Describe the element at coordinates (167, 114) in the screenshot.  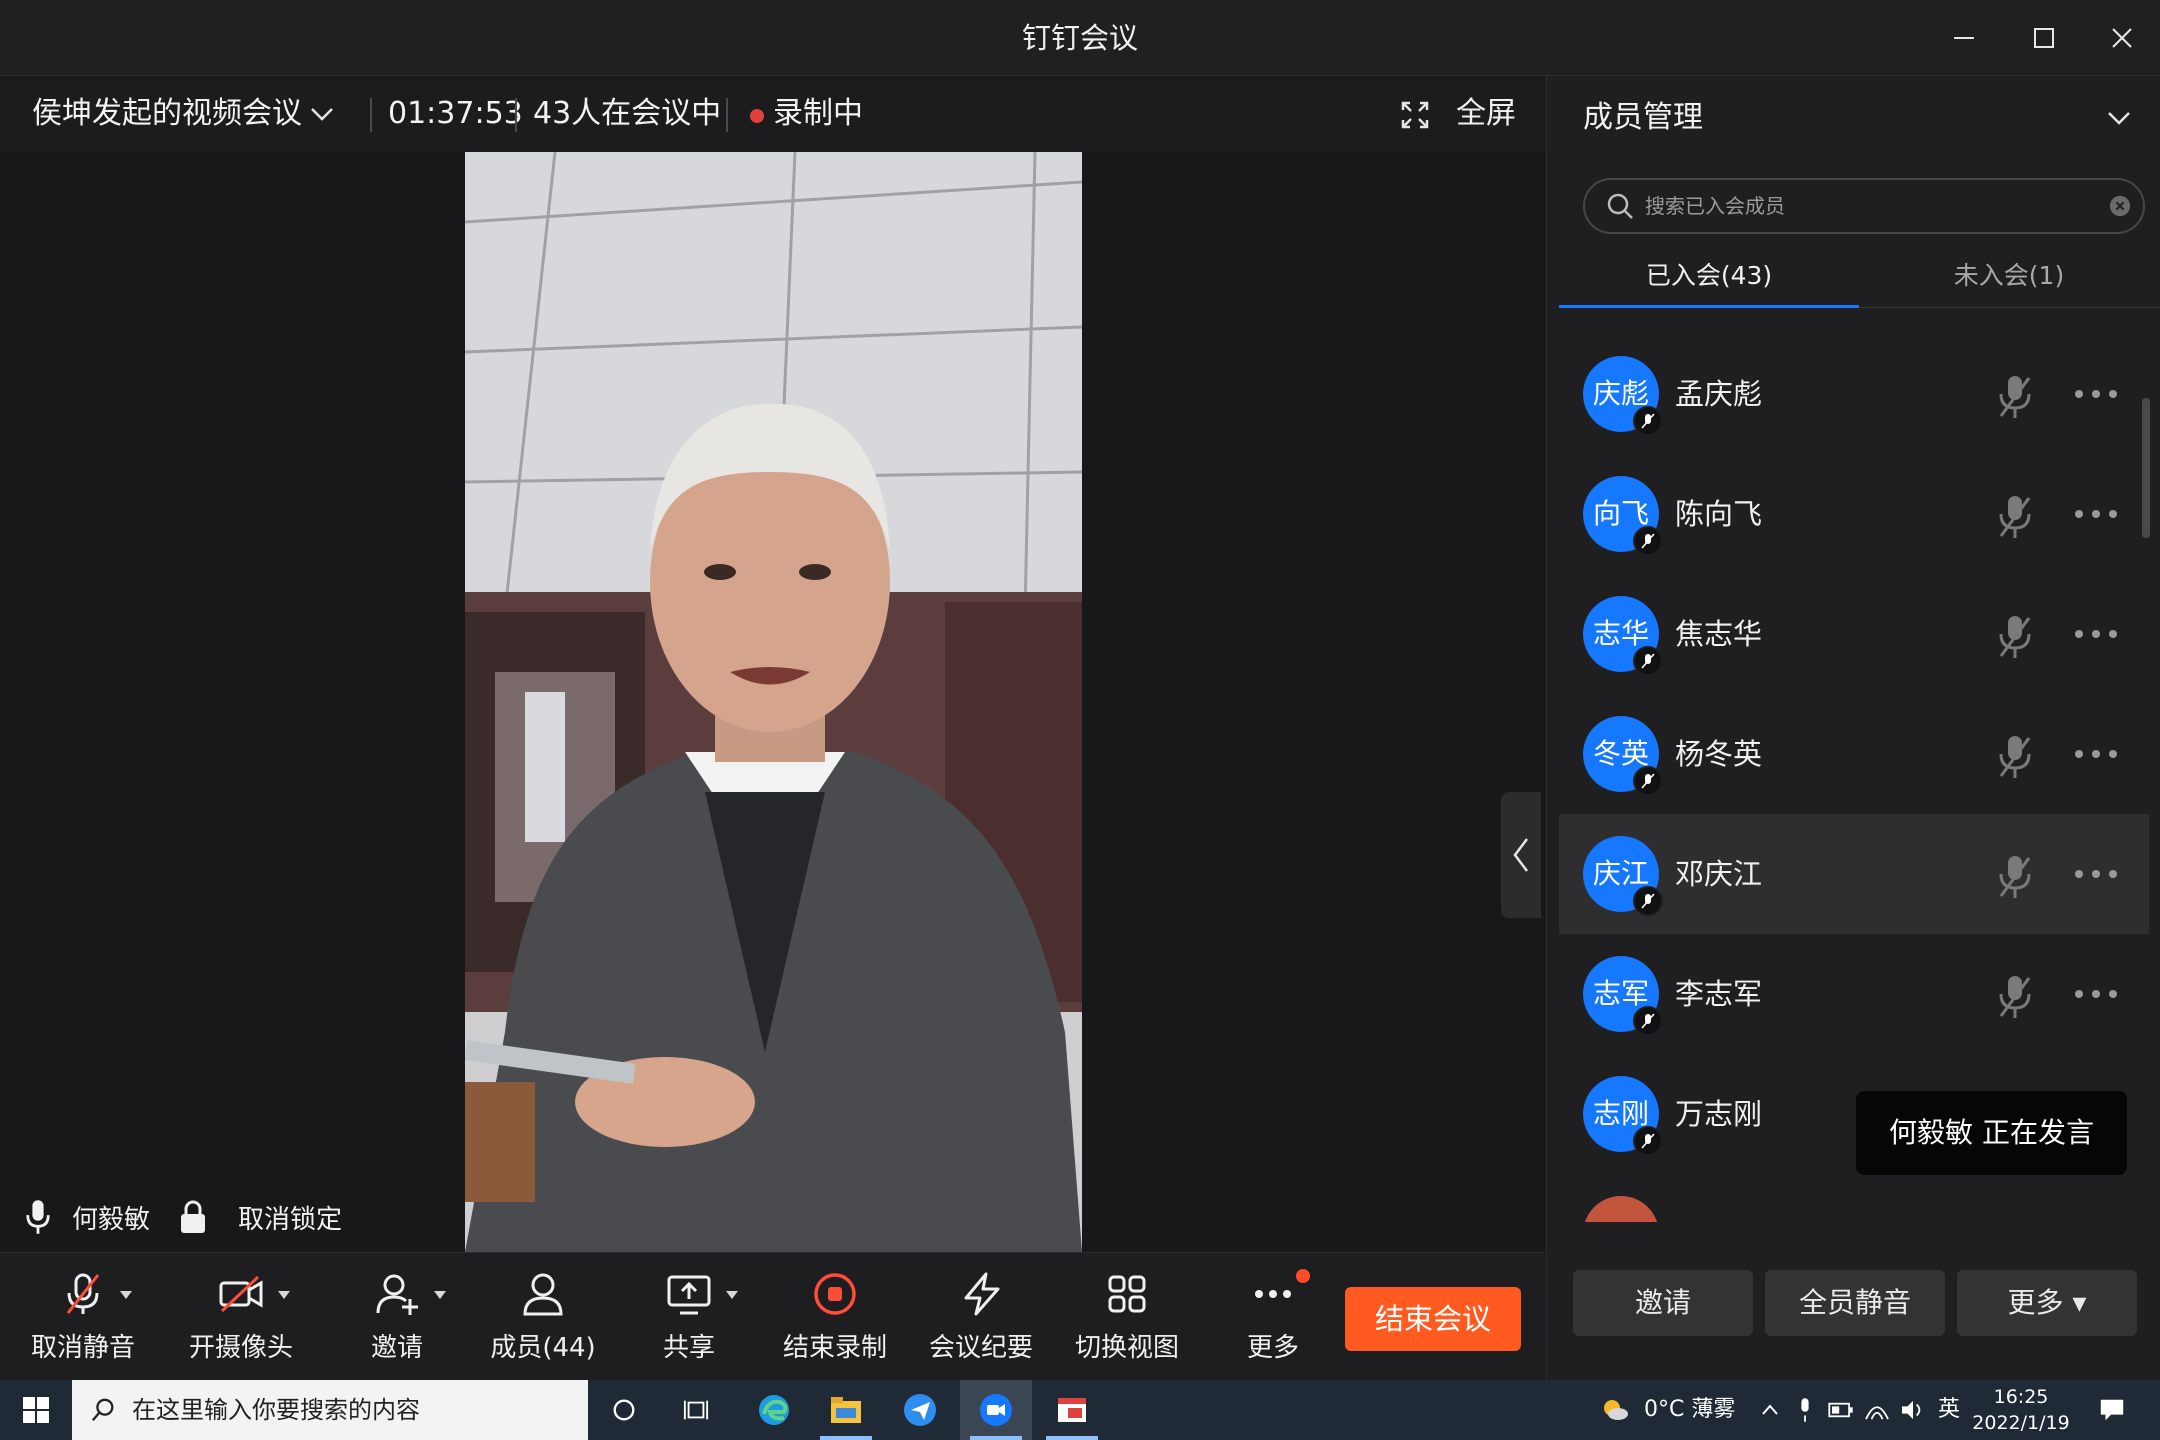
I see `meeting-title: 侯坤发起的视频会议` at that location.